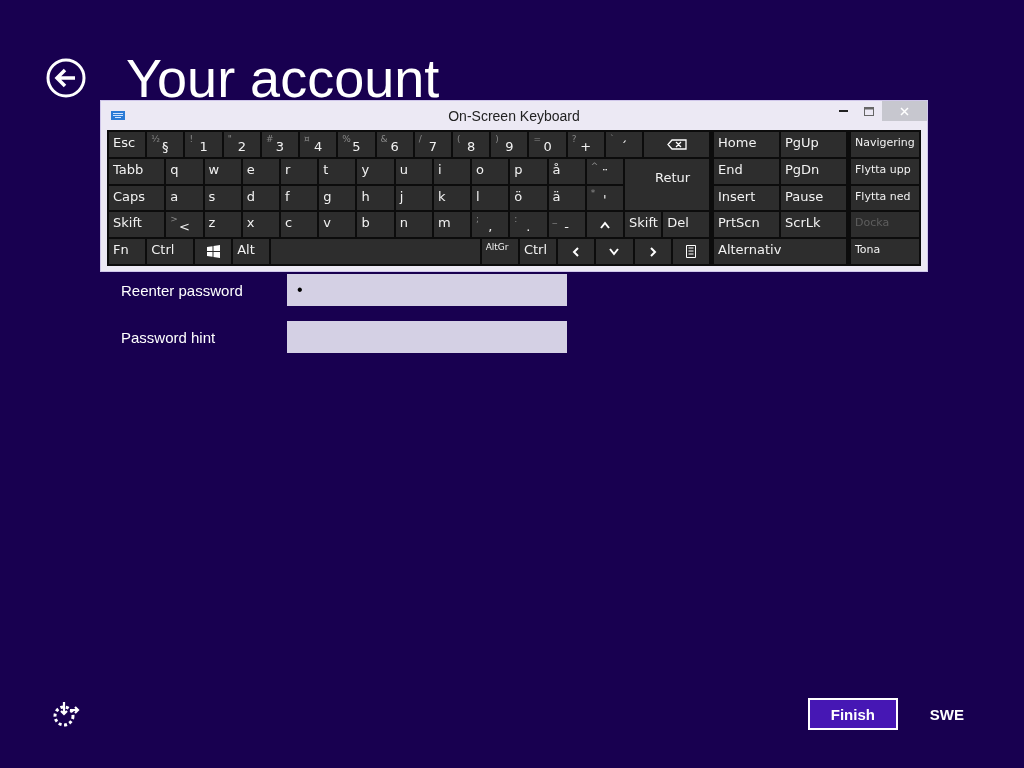 The width and height of the screenshot is (1024, 768). I want to click on keyboard-key: = 0, so click(547, 144).